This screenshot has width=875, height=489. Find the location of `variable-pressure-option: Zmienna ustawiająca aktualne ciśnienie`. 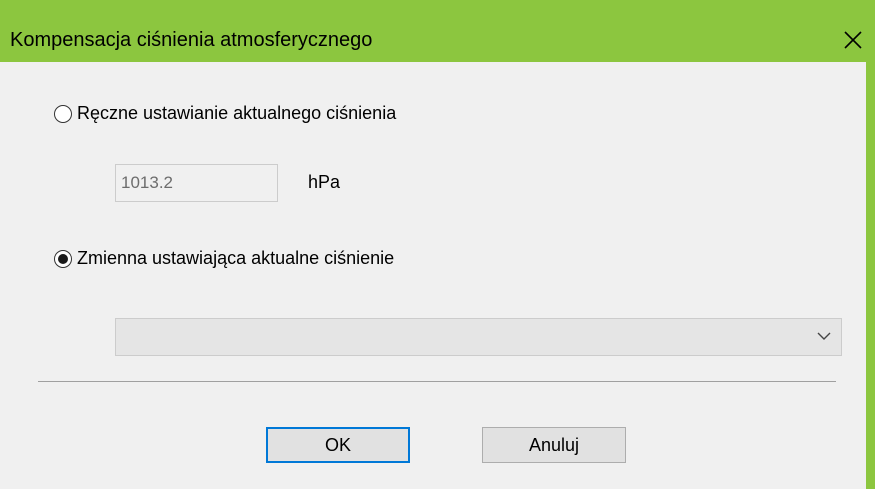

variable-pressure-option: Zmienna ustawiająca aktualne ciśnienie is located at coordinates (224, 258).